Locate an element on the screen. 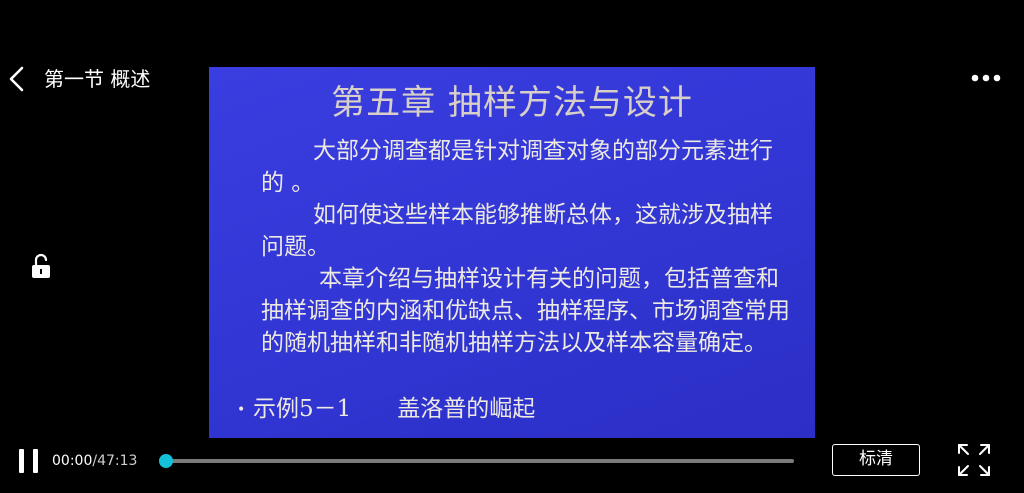 The image size is (1024, 493). pause-button is located at coordinates (29, 461).